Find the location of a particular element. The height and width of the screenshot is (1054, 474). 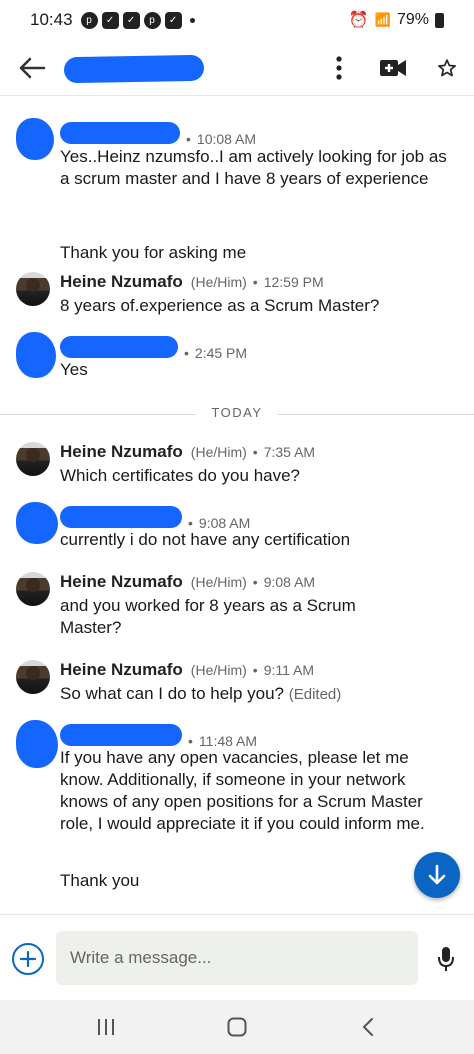

status-bar: 10:43 p ✓ ✓ p ✓ ⏰ 📶 79% is located at coordinates (237, 20).